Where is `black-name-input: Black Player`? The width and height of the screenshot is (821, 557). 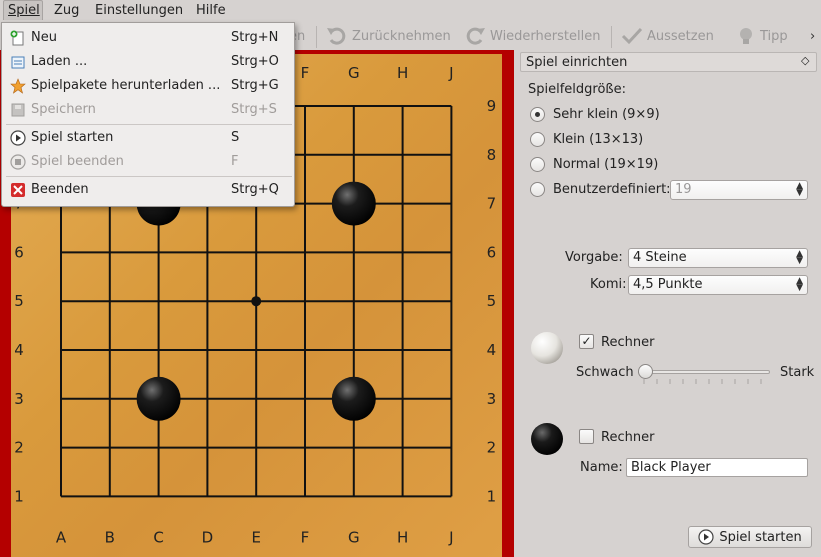 black-name-input: Black Player is located at coordinates (717, 467).